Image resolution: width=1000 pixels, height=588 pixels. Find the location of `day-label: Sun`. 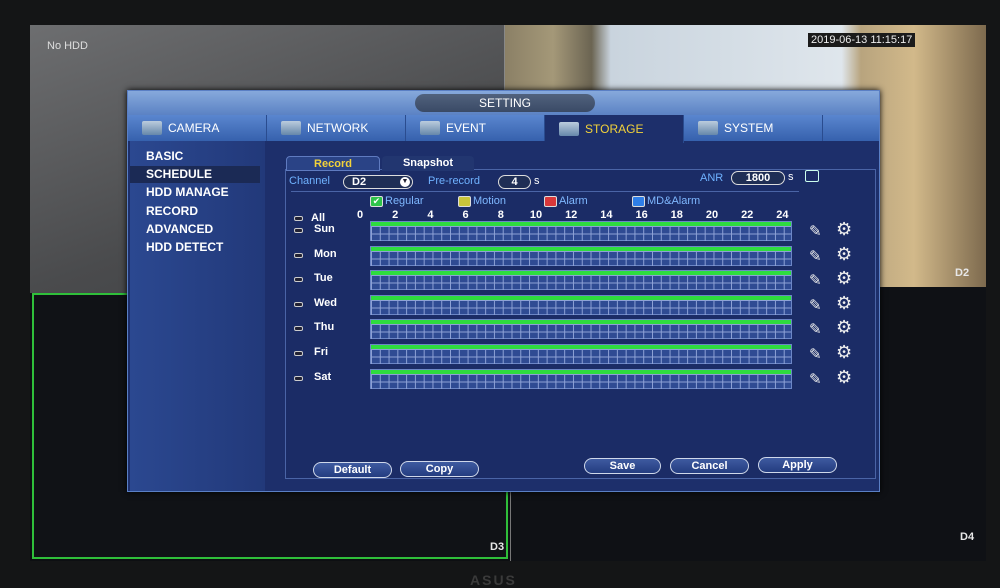

day-label: Sun is located at coordinates (324, 229).